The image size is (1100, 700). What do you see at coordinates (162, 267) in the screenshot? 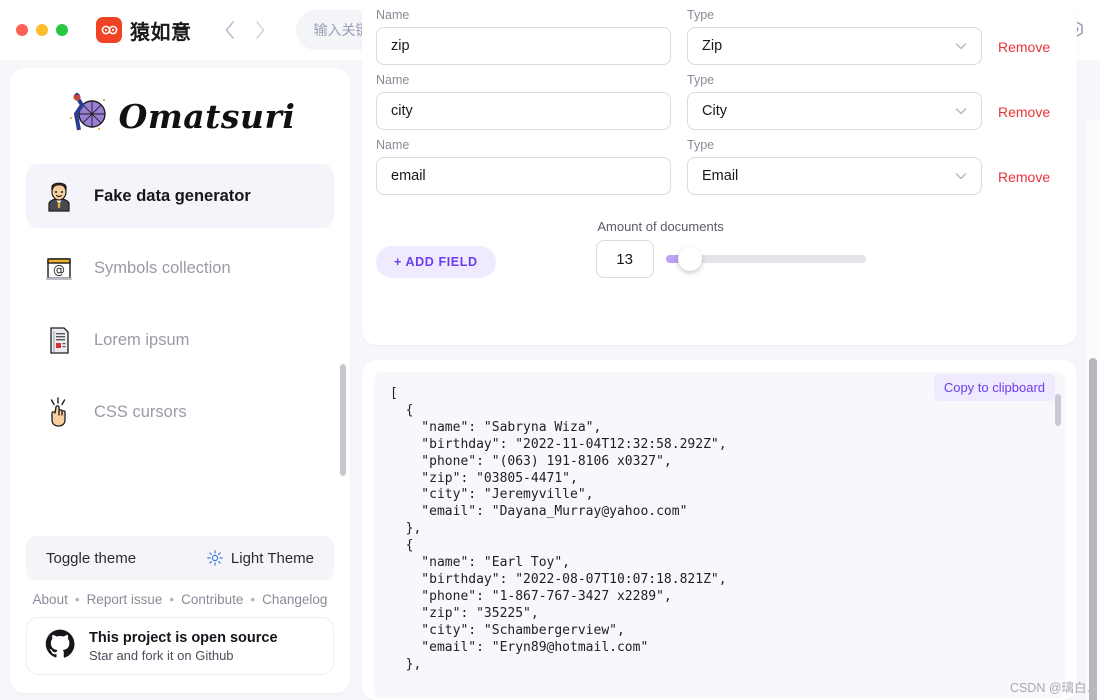
I see `sidebar-item-label: Symbols collection` at bounding box center [162, 267].